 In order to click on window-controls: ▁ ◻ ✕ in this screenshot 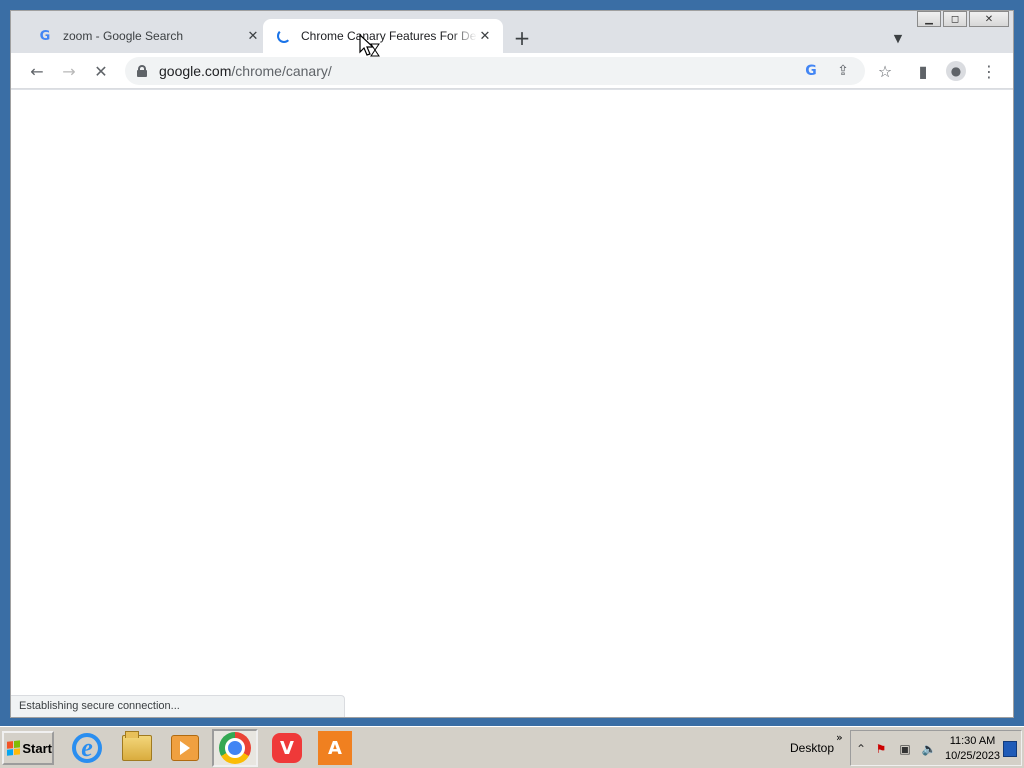, I will do `click(963, 19)`.